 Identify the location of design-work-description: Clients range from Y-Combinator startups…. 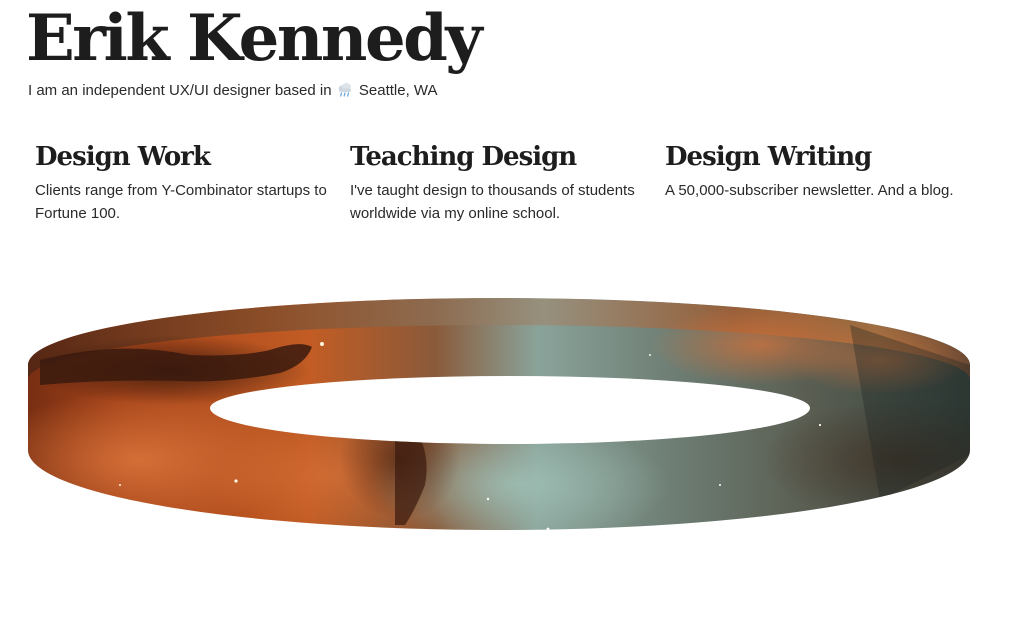
(181, 202).